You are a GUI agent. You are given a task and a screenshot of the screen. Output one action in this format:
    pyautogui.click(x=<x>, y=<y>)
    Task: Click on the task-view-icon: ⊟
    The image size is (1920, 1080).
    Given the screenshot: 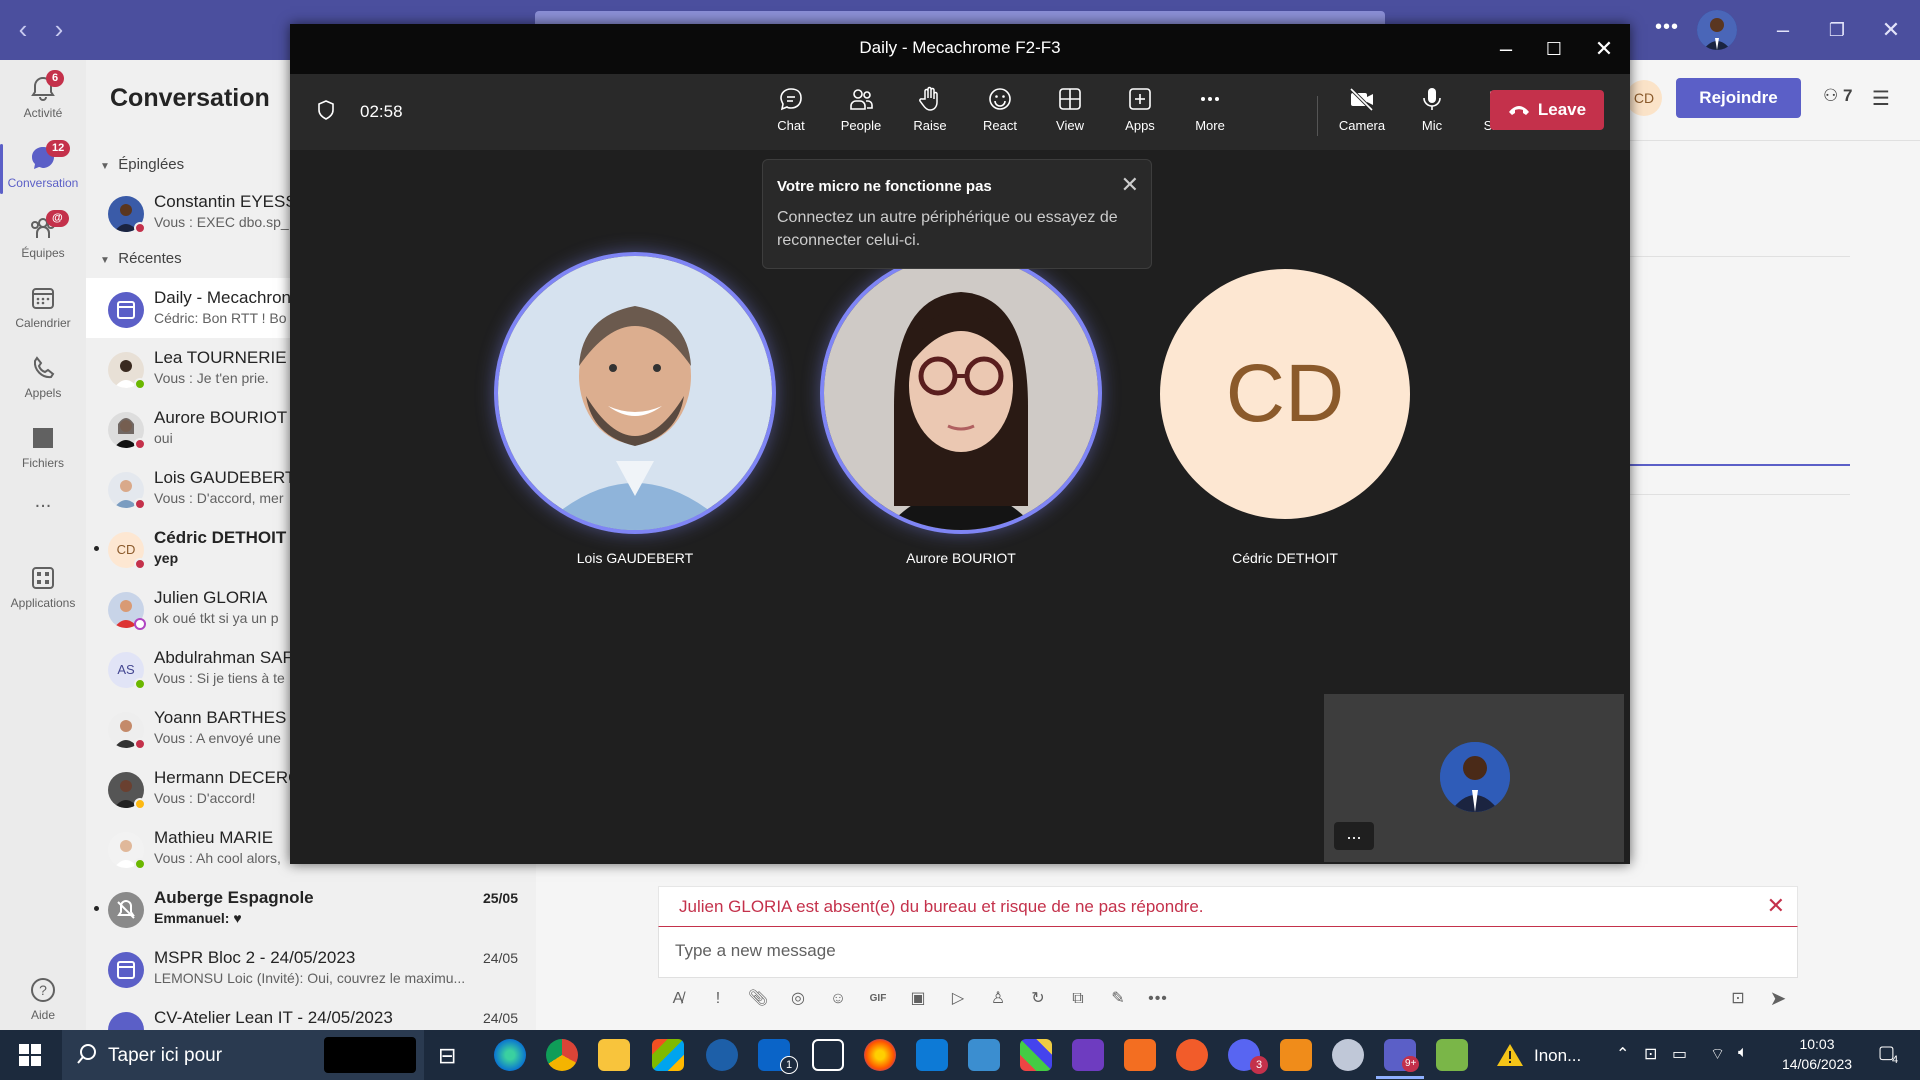 What is the action you would take?
    pyautogui.click(x=447, y=1056)
    